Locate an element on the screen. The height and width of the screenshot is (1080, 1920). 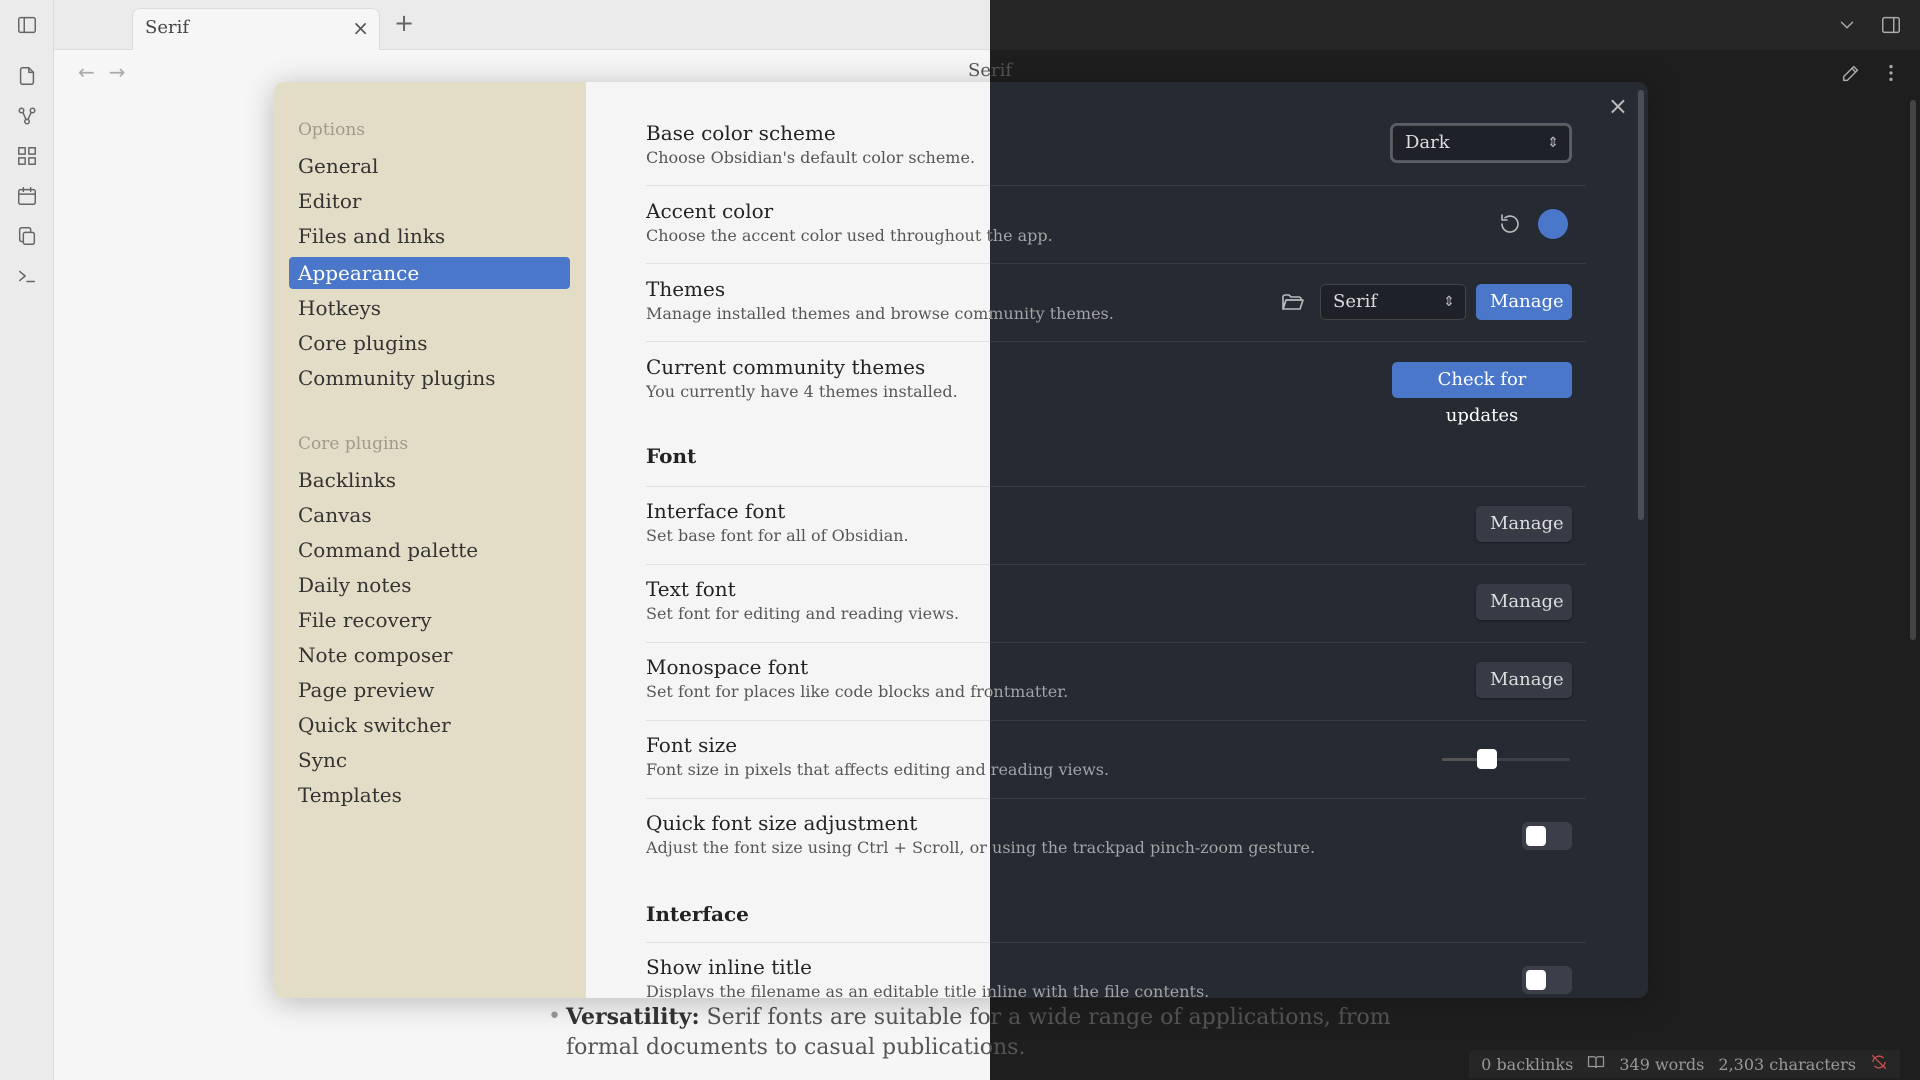
view-actions is located at coordinates (1871, 75).